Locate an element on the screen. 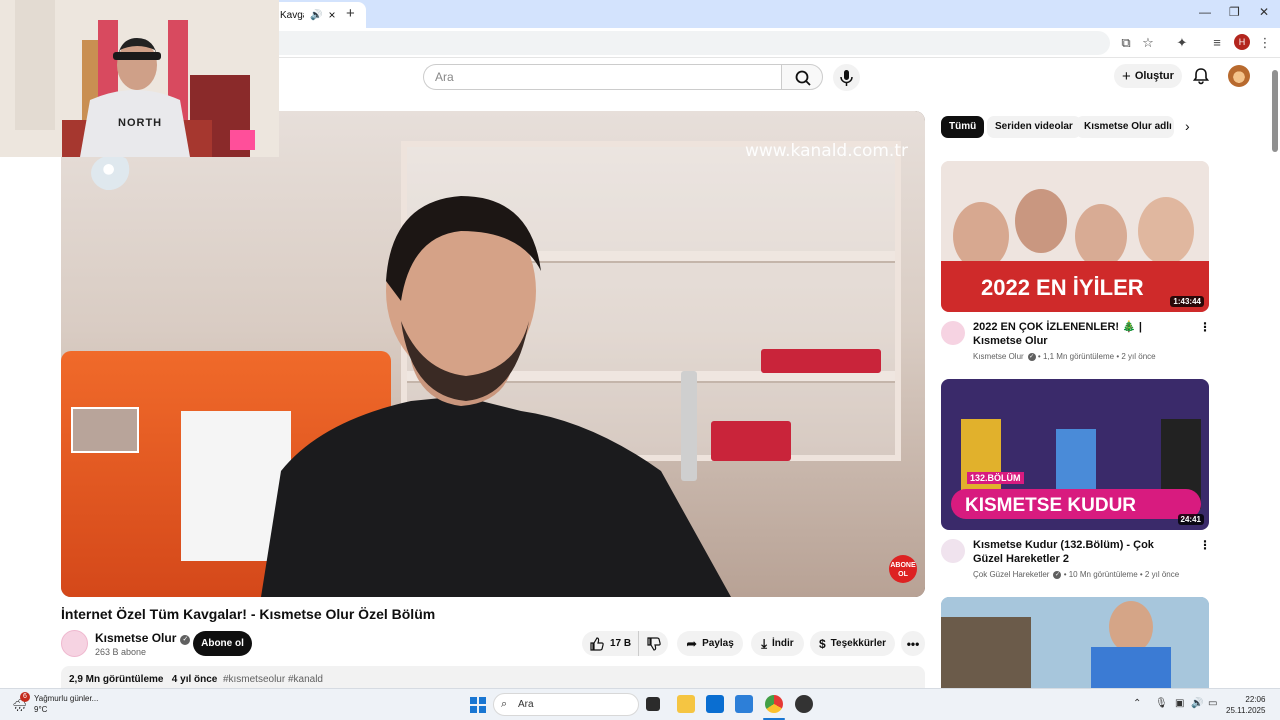 Image resolution: width=1280 pixels, height=720 pixels. plus-icon: + is located at coordinates (1126, 76).